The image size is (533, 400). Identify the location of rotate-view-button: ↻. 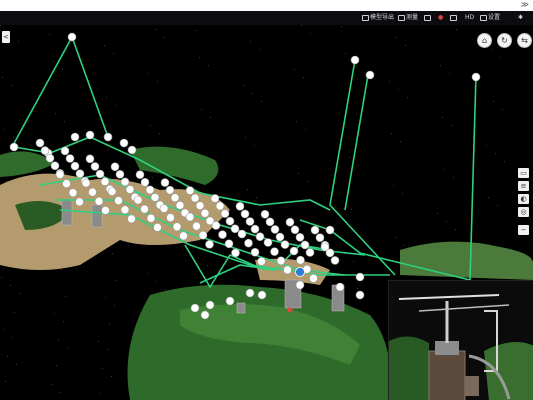
(504, 40).